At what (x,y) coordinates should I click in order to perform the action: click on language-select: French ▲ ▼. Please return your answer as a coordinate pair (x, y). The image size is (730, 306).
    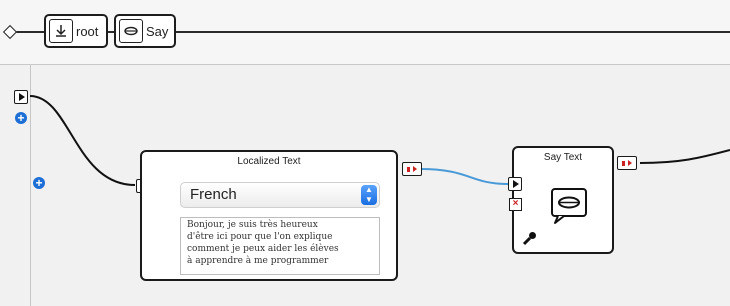
    Looking at the image, I should click on (280, 195).